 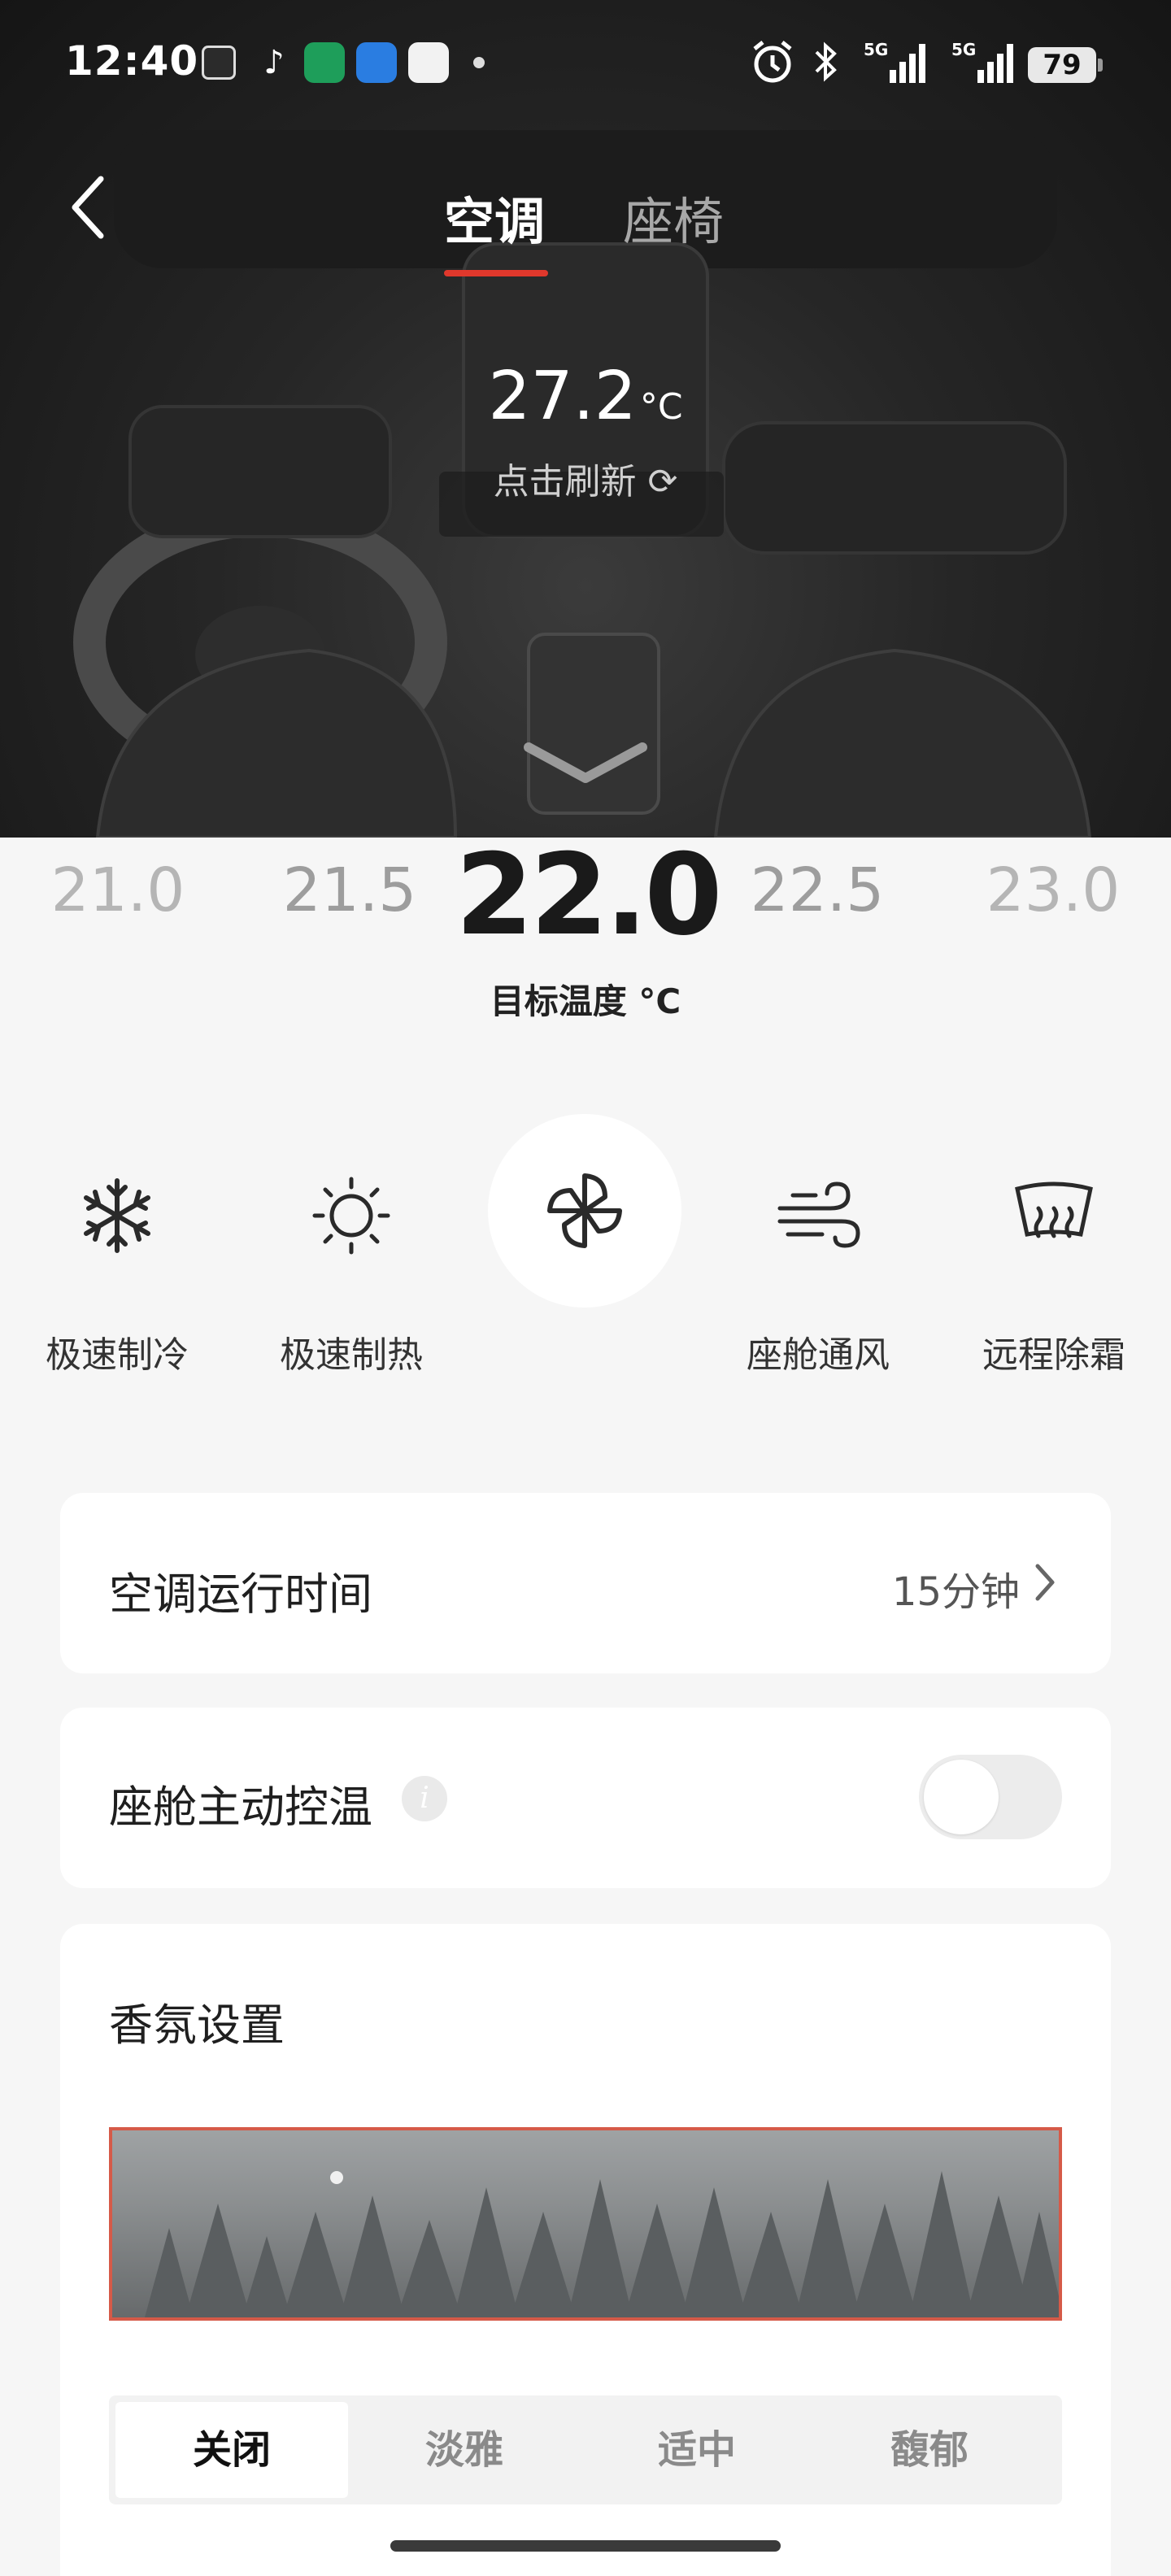 I want to click on refresh-button: 点击刷新 ⟳, so click(x=585, y=478).